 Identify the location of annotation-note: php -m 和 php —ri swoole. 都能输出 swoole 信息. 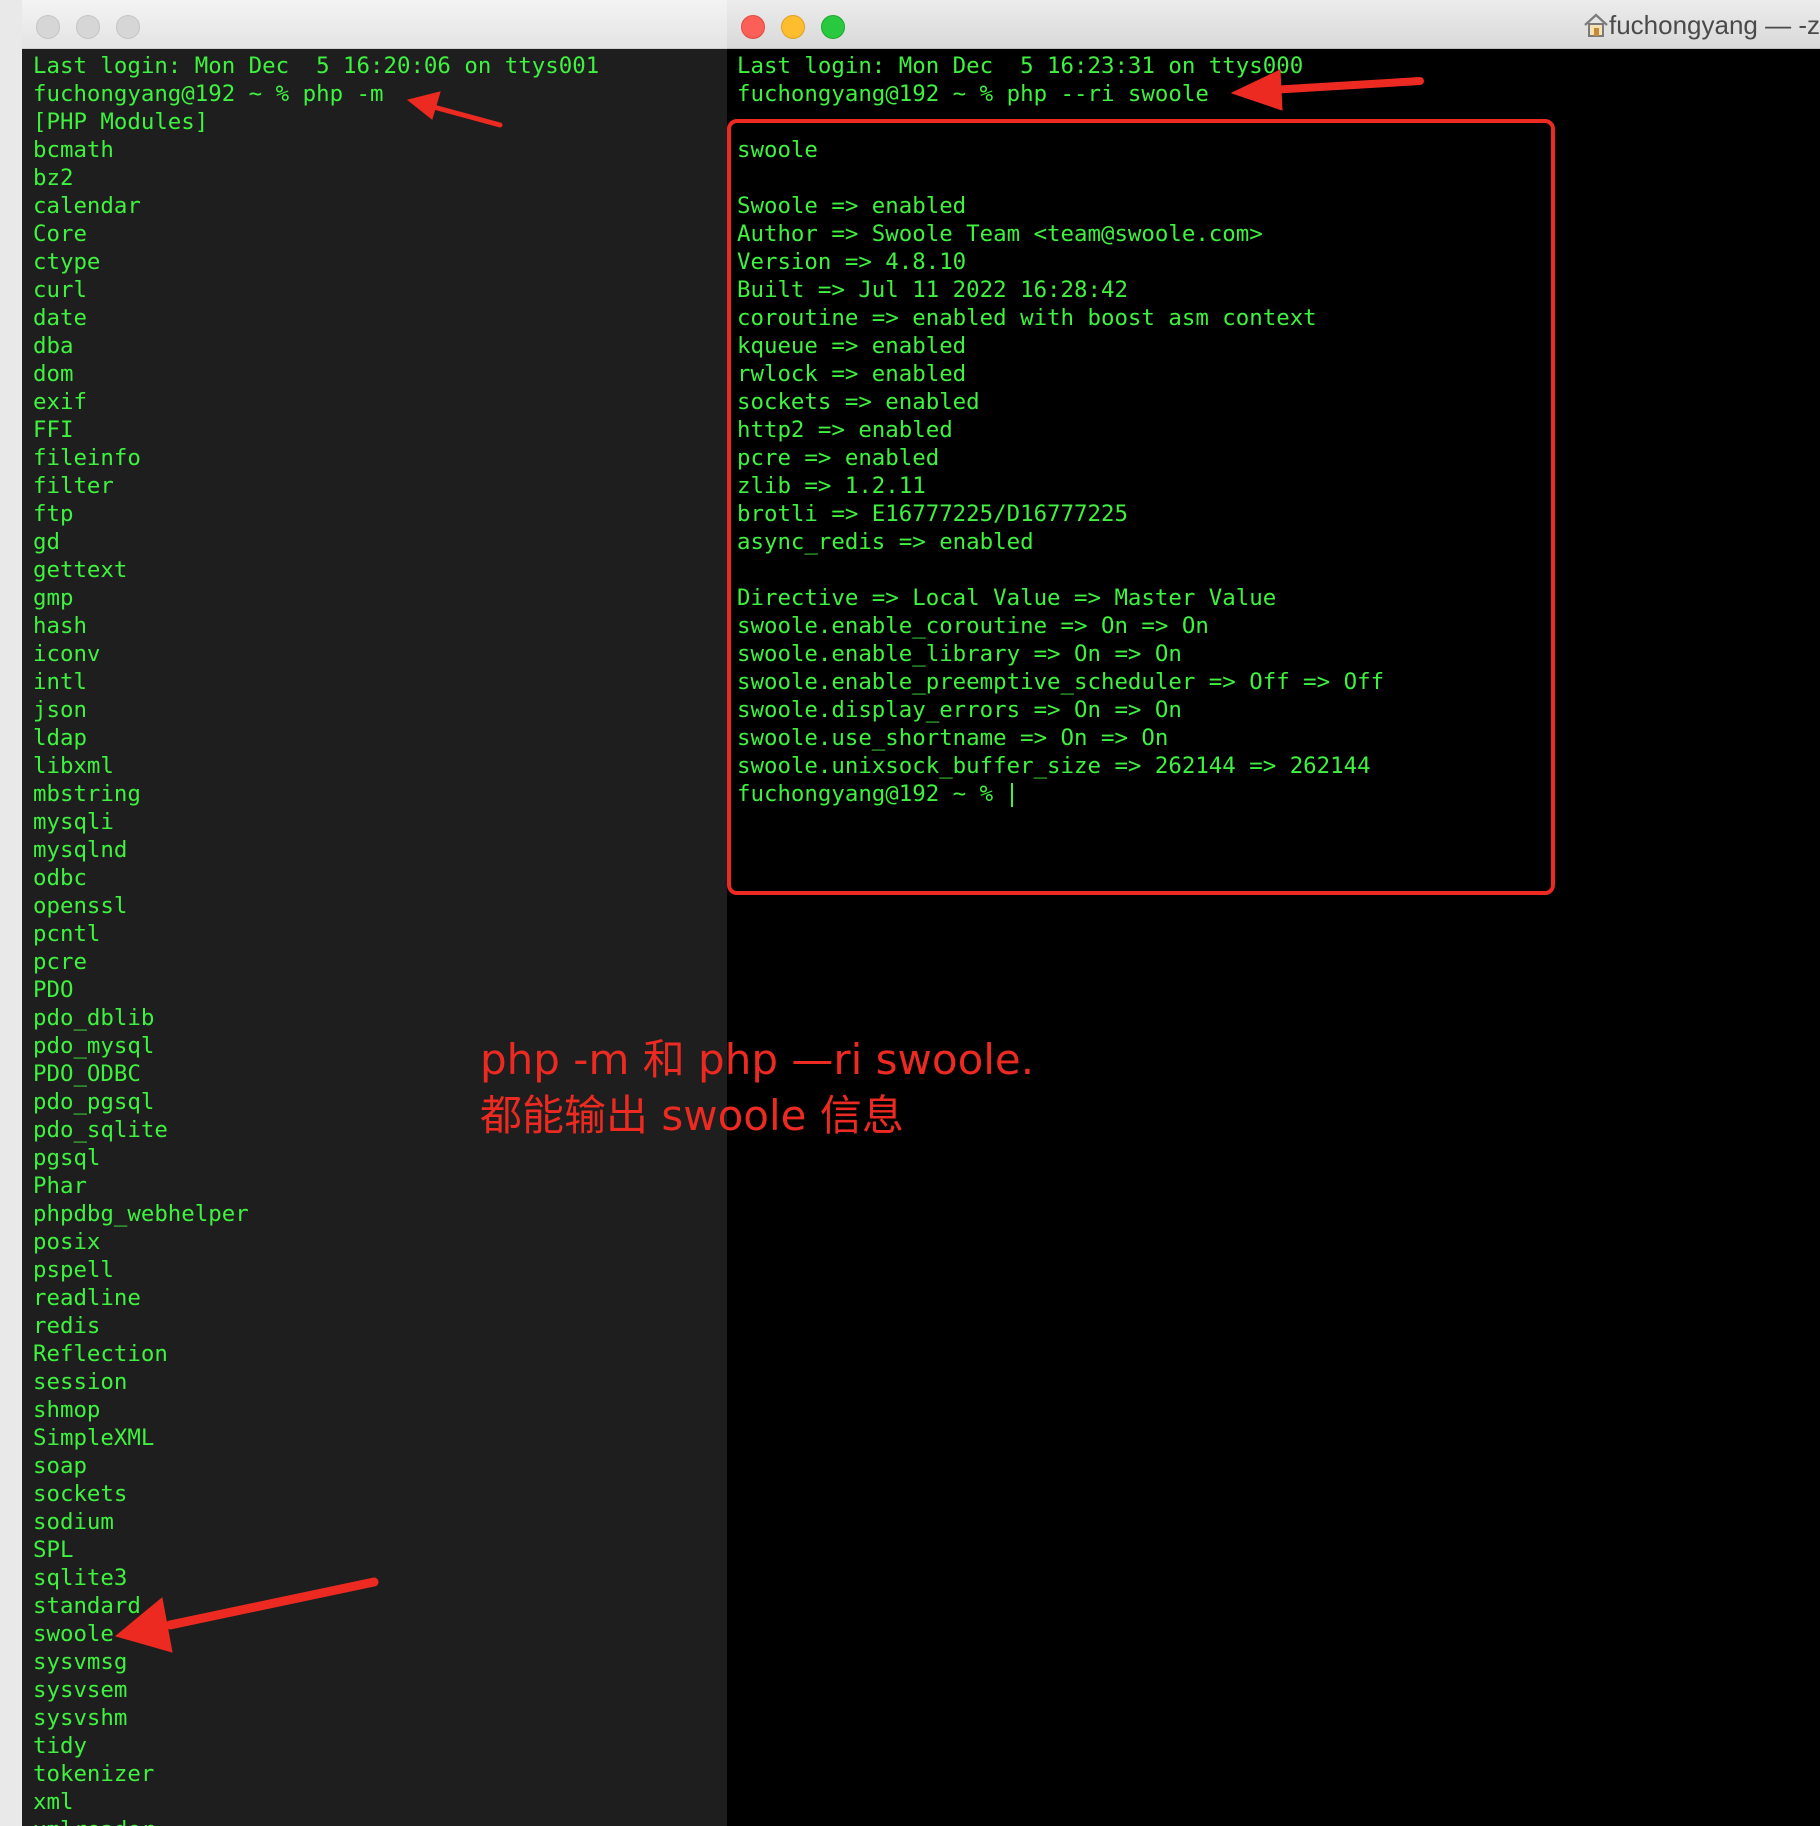
(757, 1088).